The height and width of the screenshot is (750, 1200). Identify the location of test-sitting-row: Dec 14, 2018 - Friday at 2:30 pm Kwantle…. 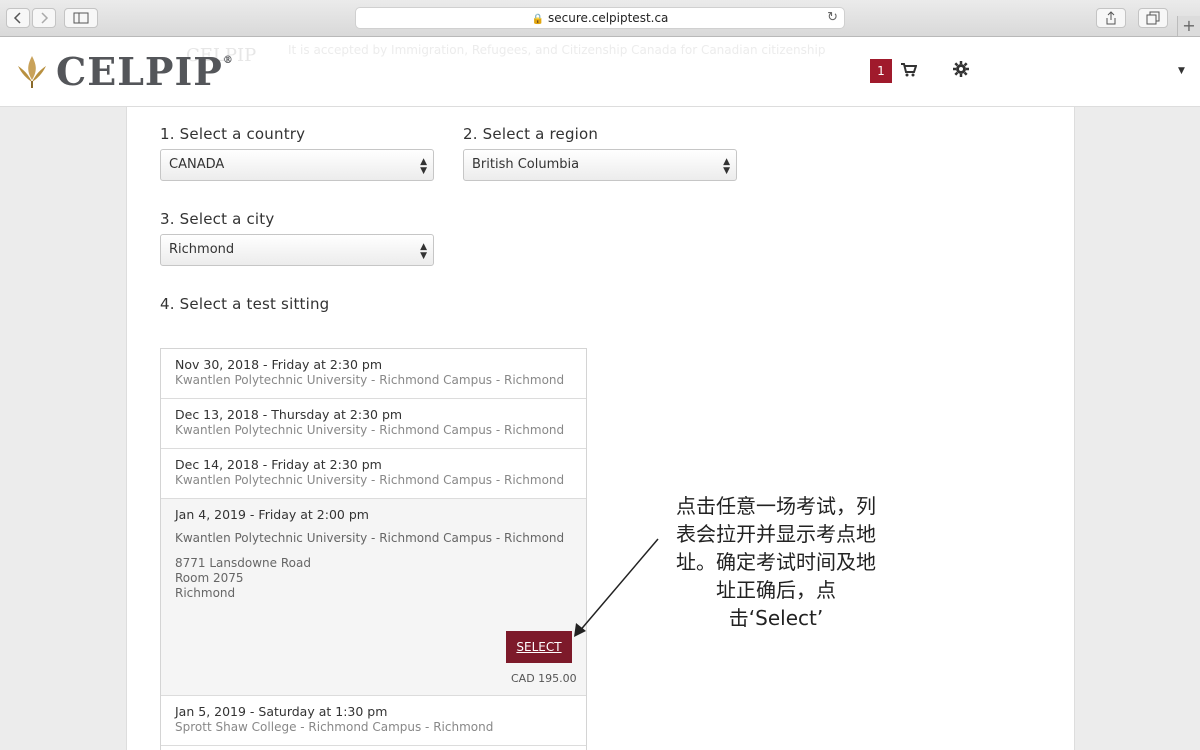
(373, 474).